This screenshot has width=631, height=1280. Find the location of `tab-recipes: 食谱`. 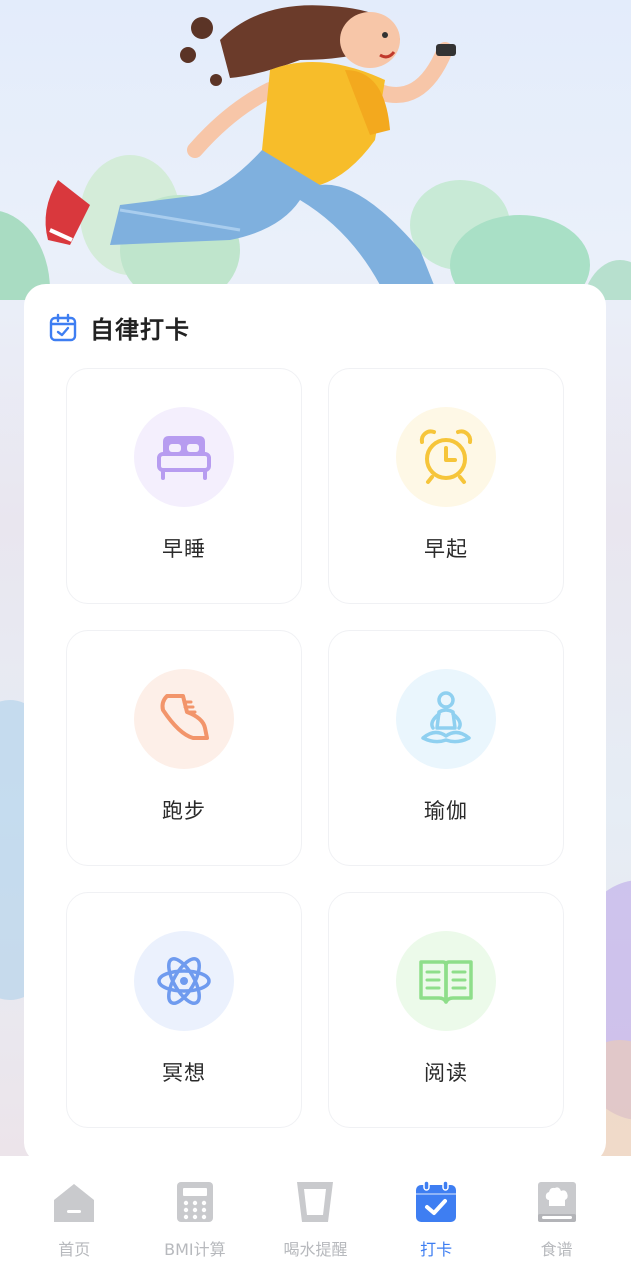

tab-recipes: 食谱 is located at coordinates (557, 1208).